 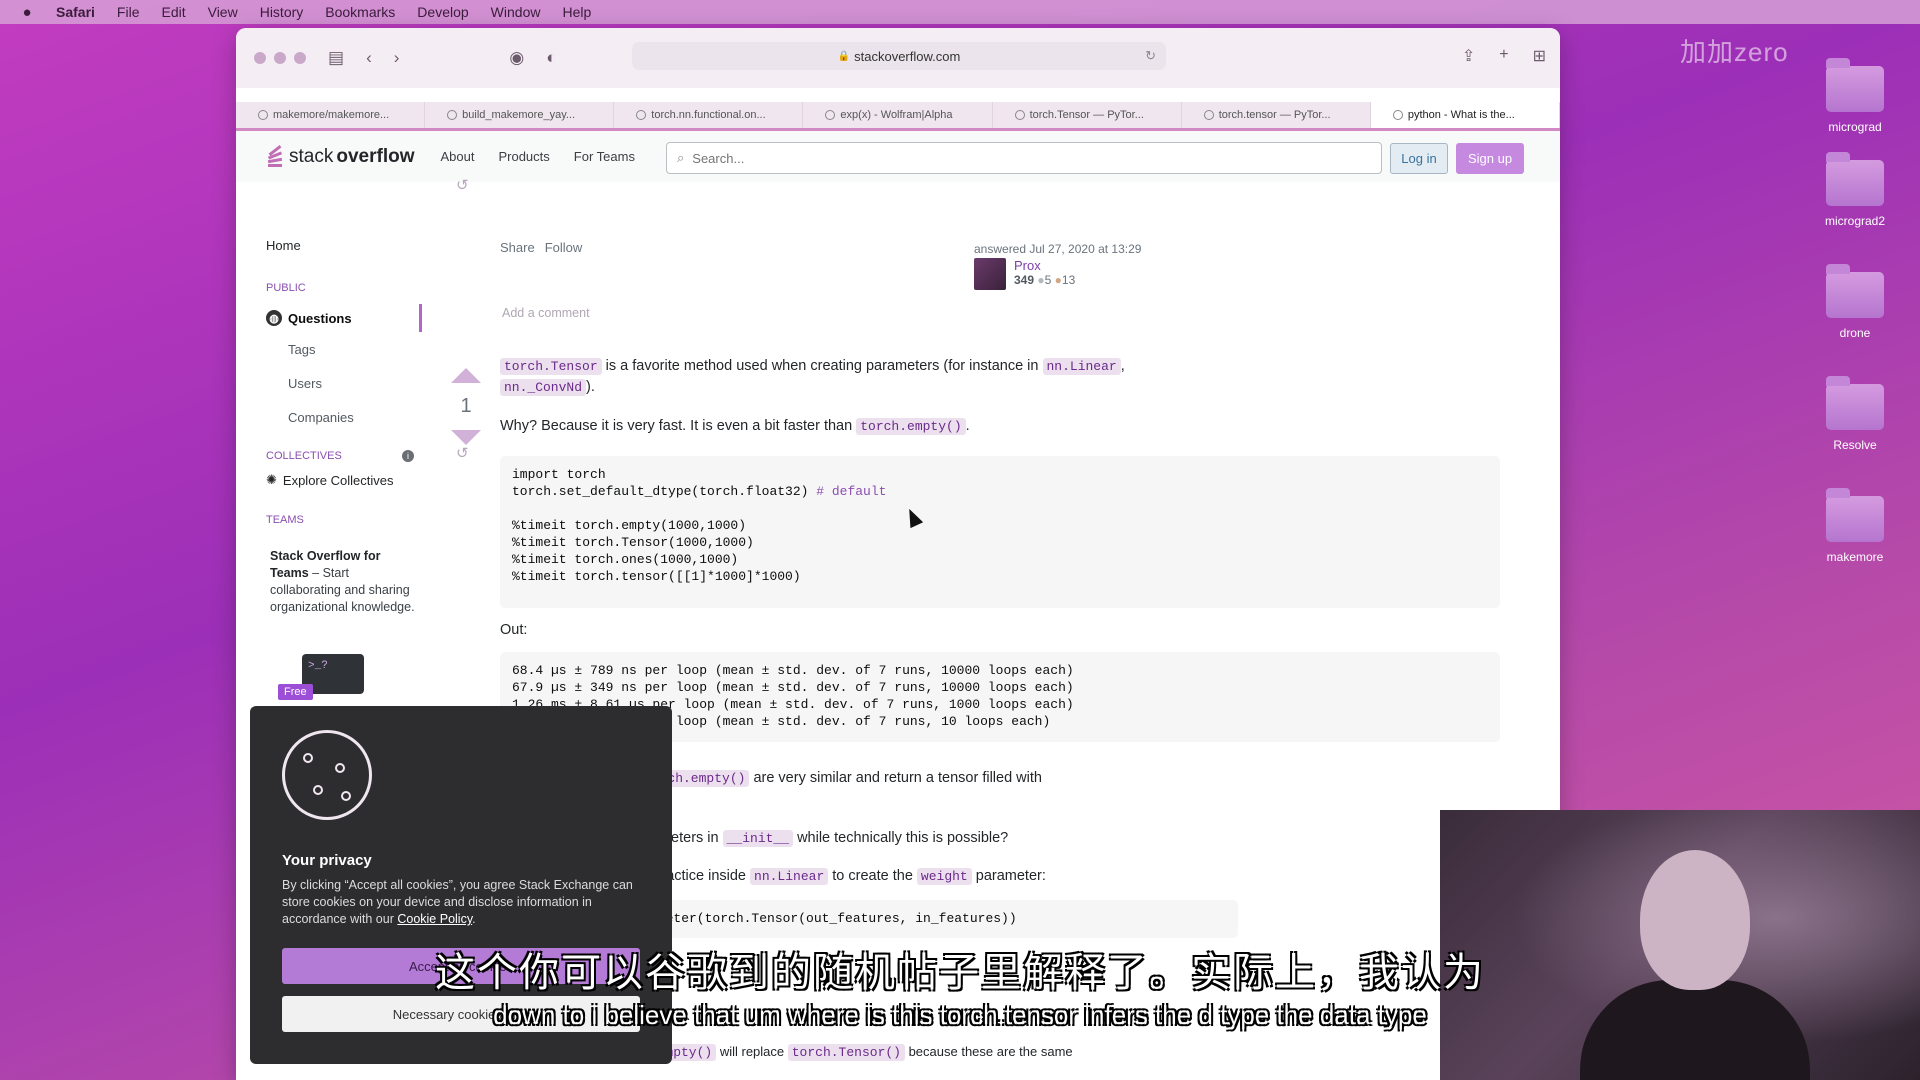 I want to click on menu-view: View, so click(x=223, y=12).